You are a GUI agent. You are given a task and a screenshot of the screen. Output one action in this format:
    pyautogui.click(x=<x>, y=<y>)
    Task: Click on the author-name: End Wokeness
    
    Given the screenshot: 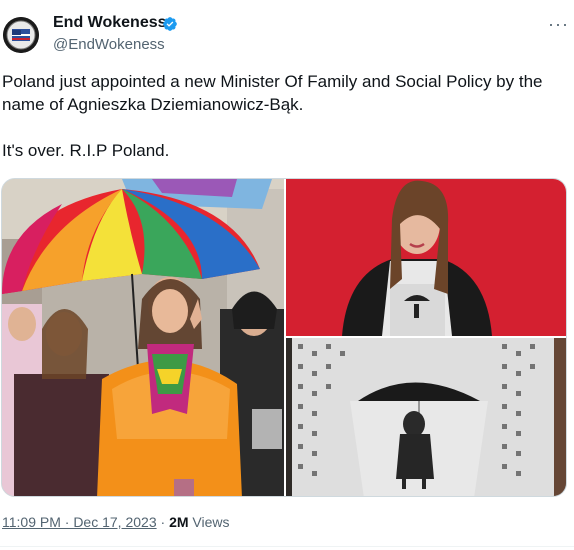 What is the action you would take?
    pyautogui.click(x=110, y=23)
    